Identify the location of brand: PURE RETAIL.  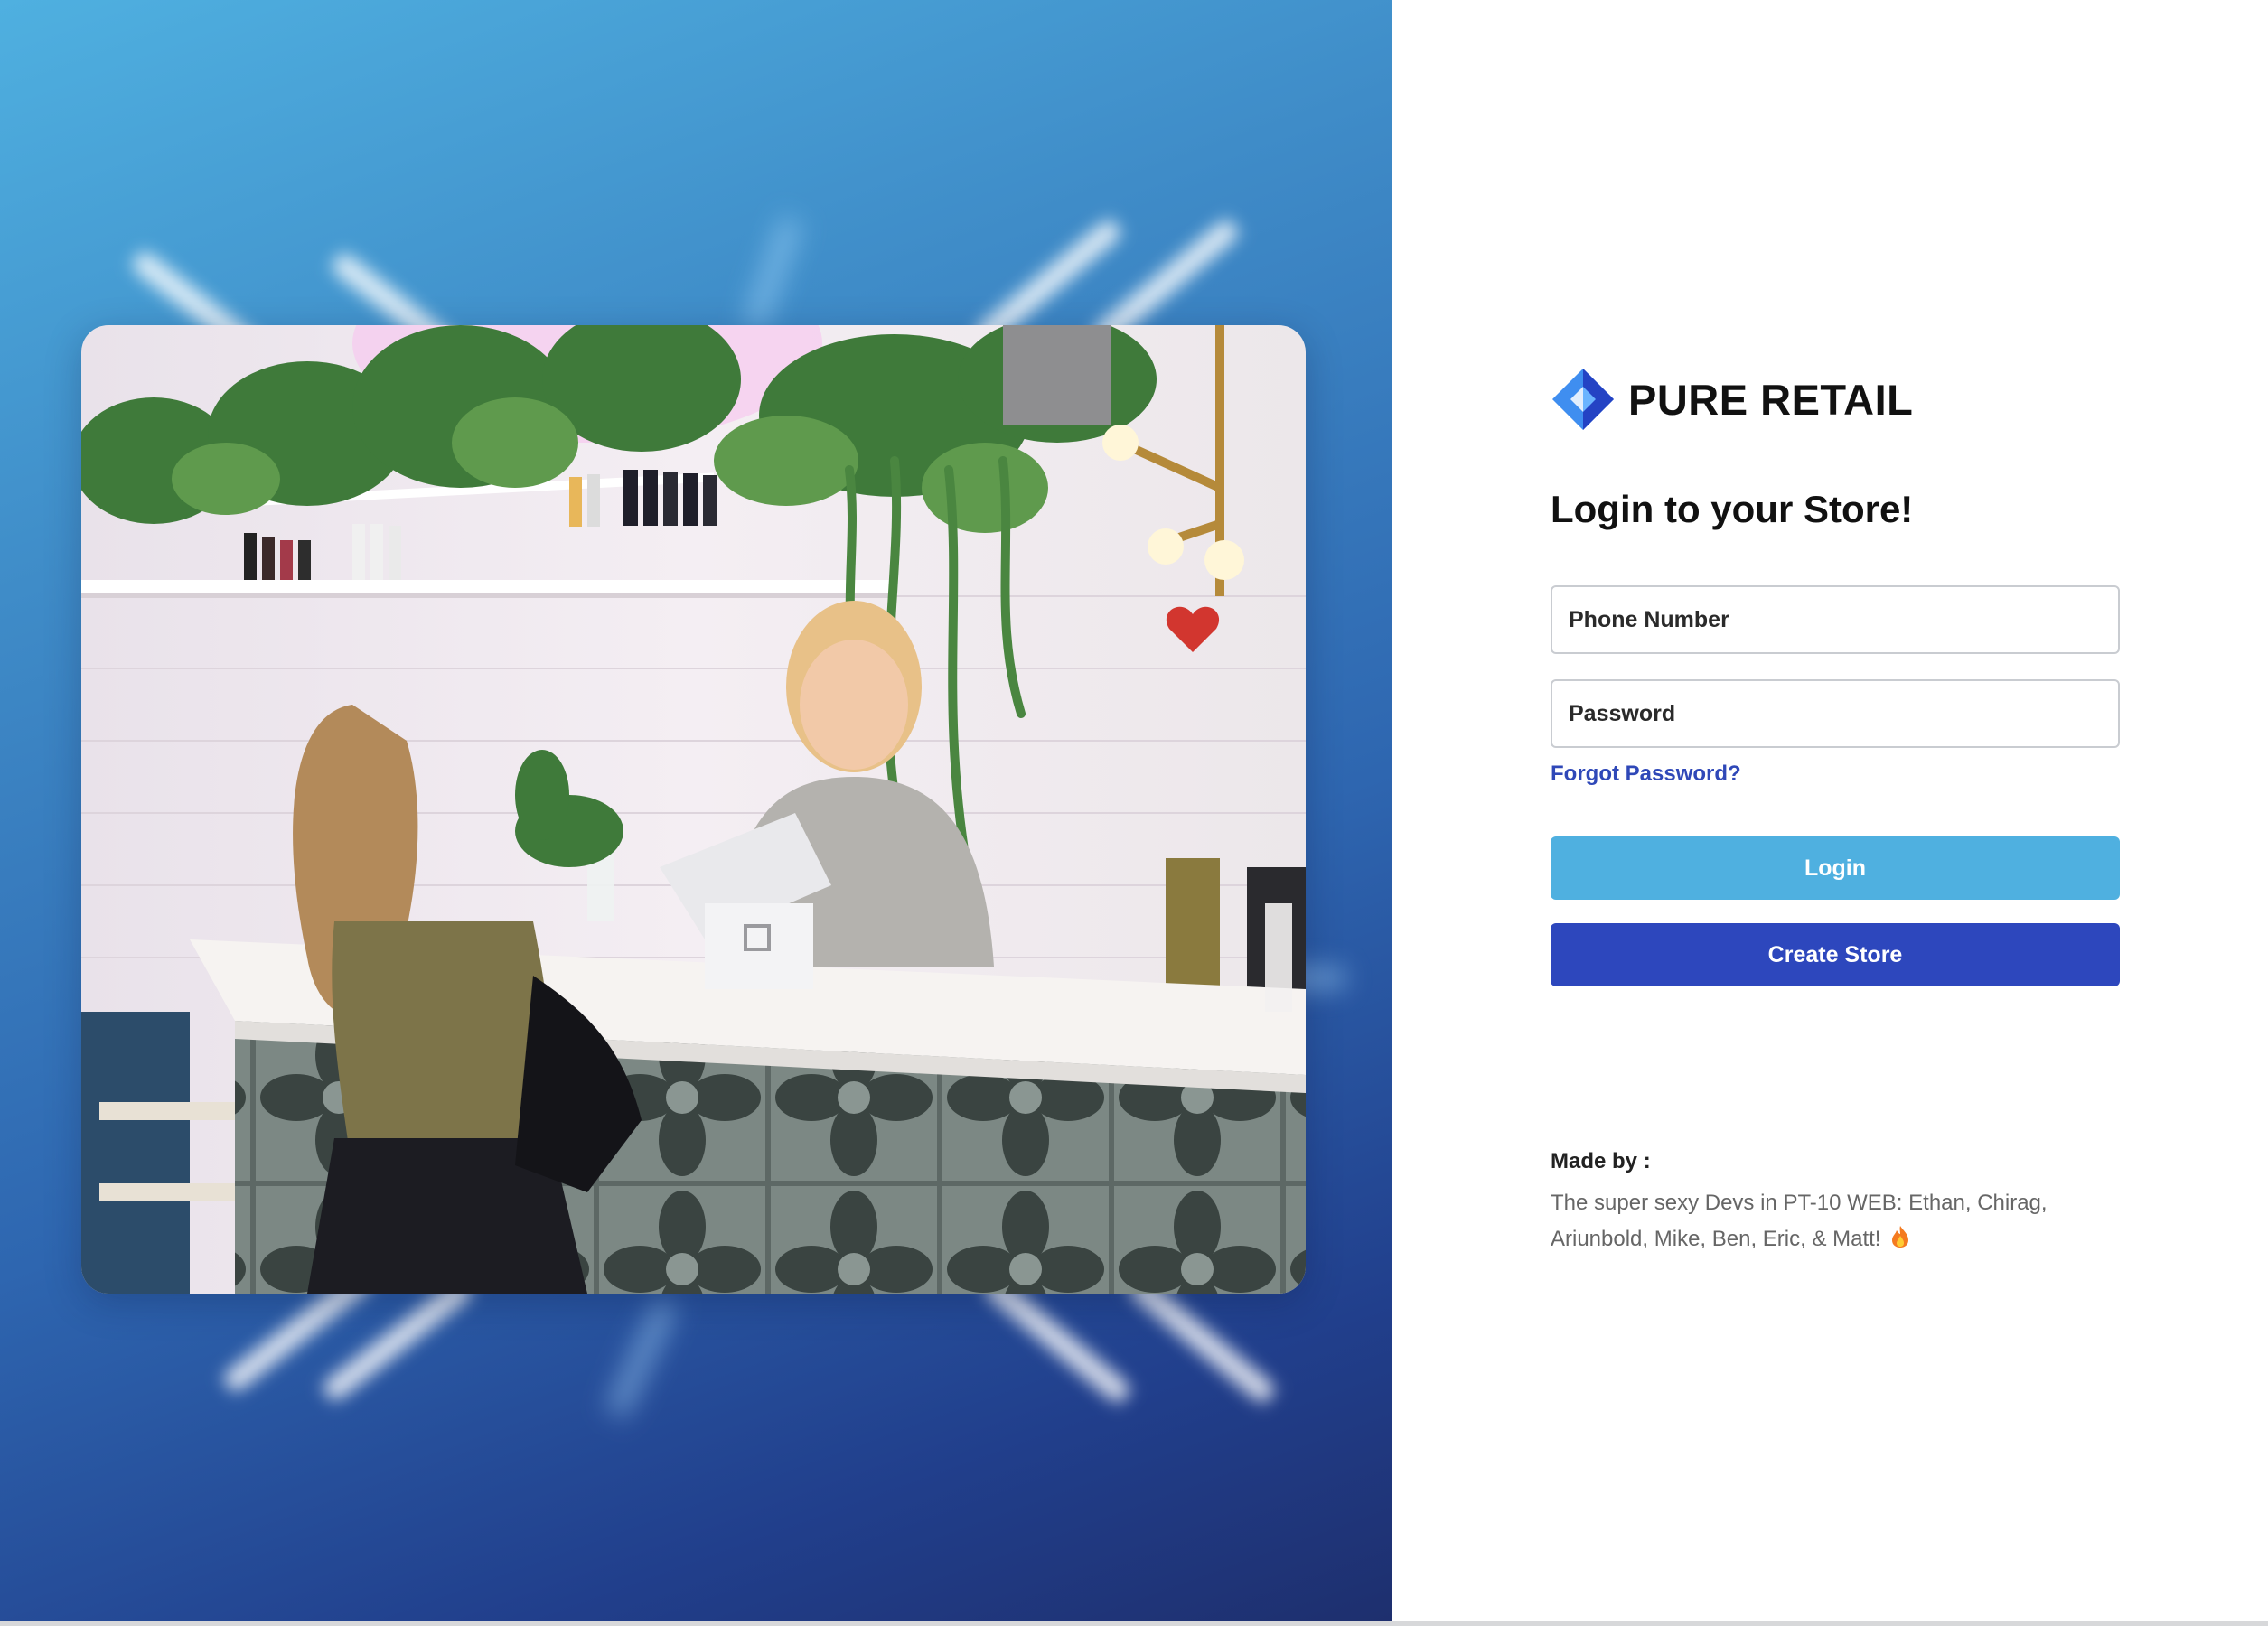
(1732, 399).